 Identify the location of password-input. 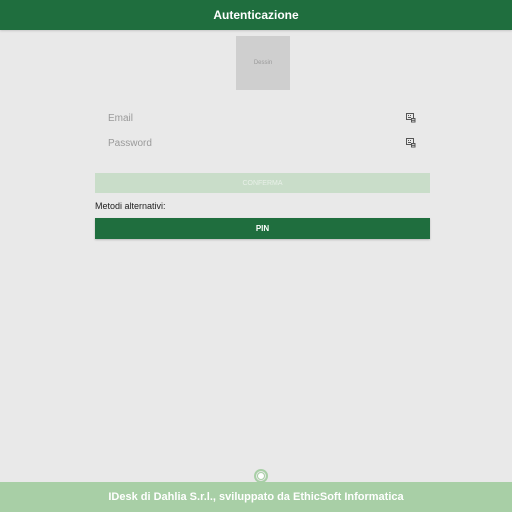
(242, 143).